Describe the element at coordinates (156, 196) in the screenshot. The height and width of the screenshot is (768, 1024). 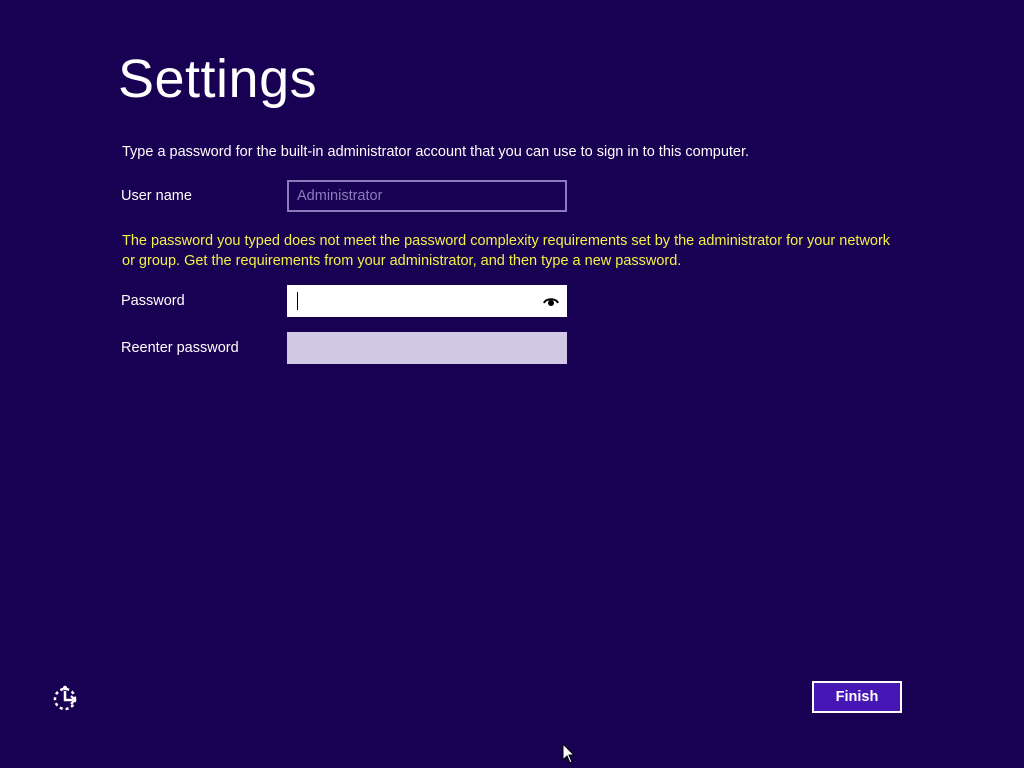
I see `username-label: User name` at that location.